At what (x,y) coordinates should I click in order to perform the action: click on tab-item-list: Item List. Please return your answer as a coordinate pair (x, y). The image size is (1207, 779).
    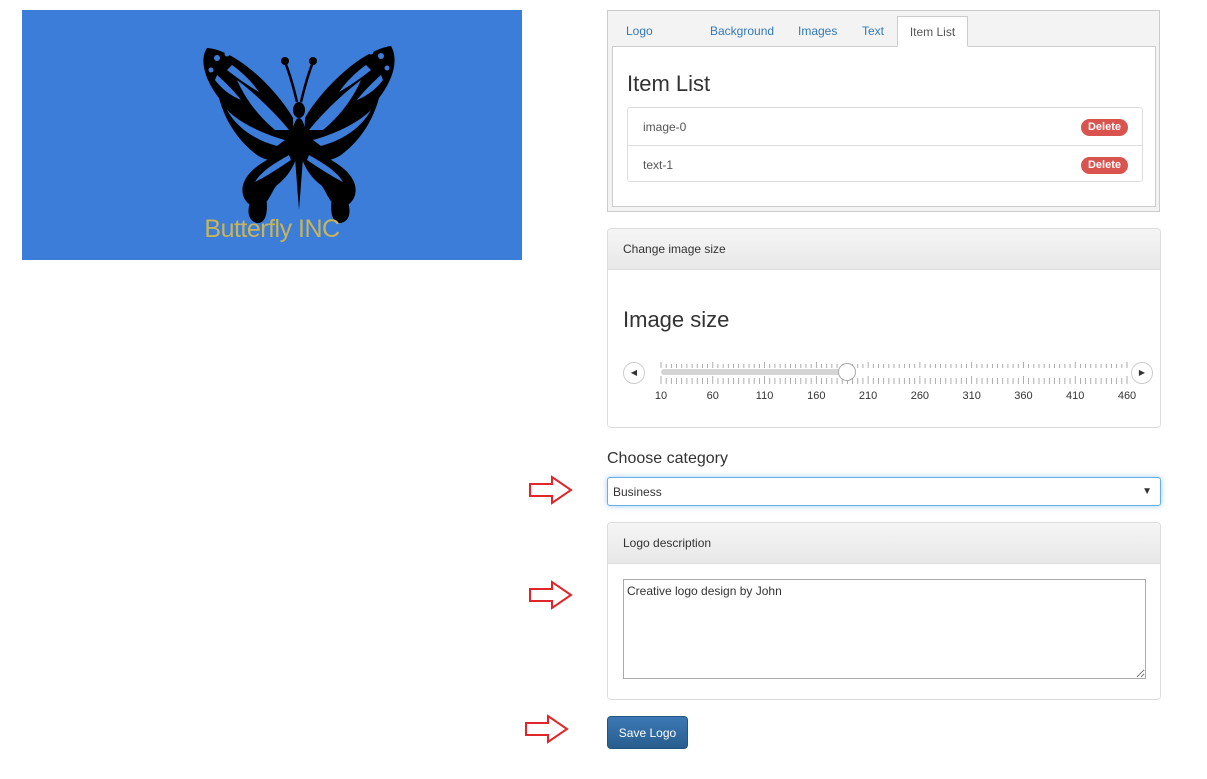
    Looking at the image, I should click on (932, 31).